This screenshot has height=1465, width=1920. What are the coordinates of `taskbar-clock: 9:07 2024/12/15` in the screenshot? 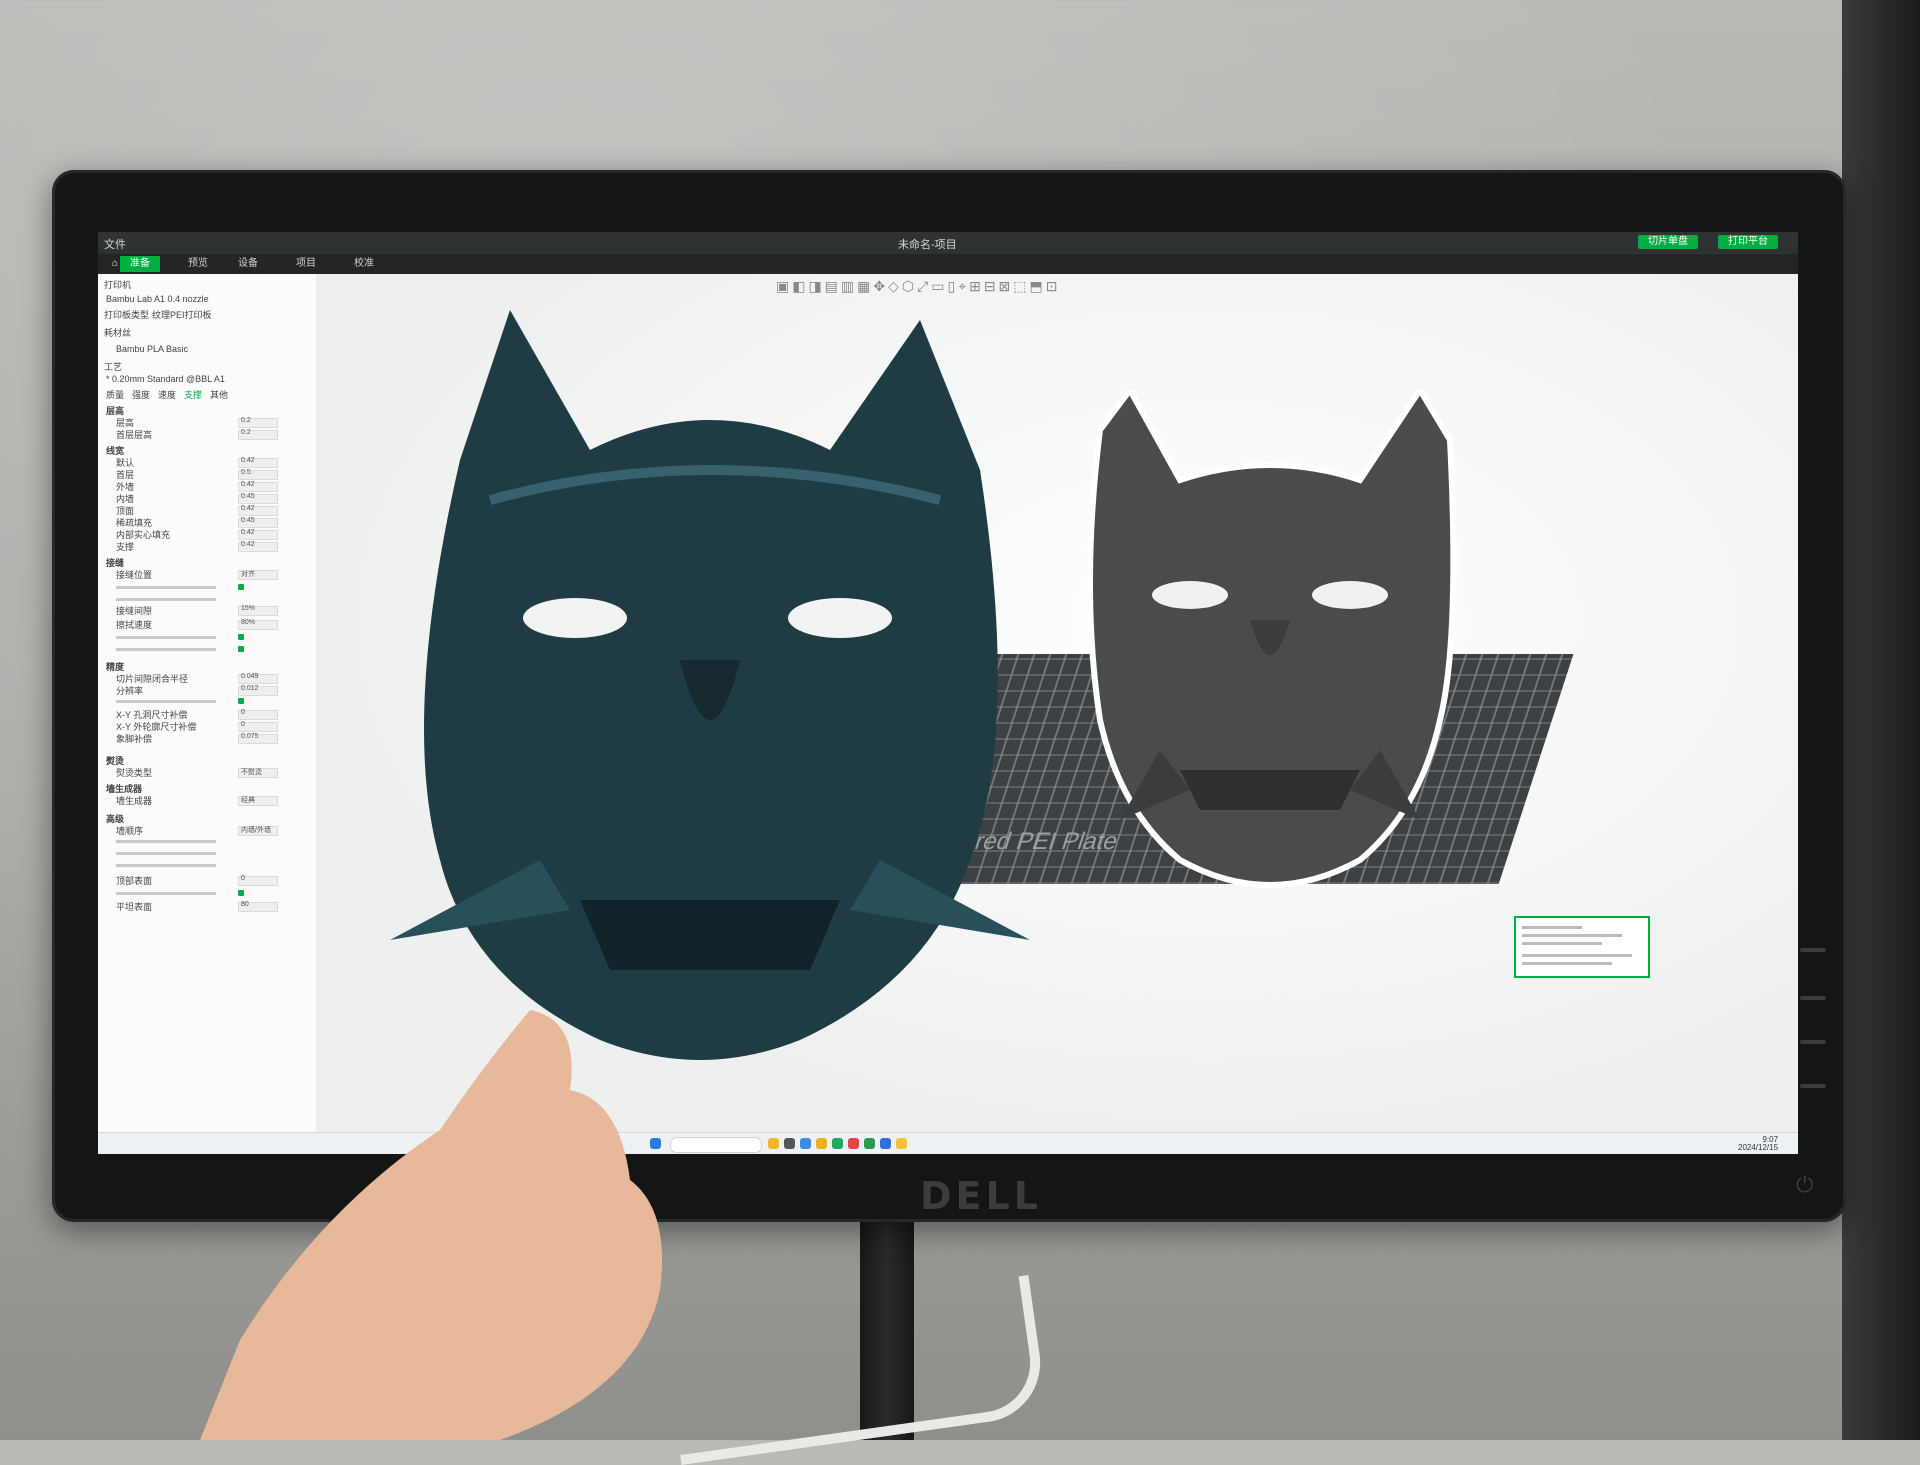 It's located at (1758, 1144).